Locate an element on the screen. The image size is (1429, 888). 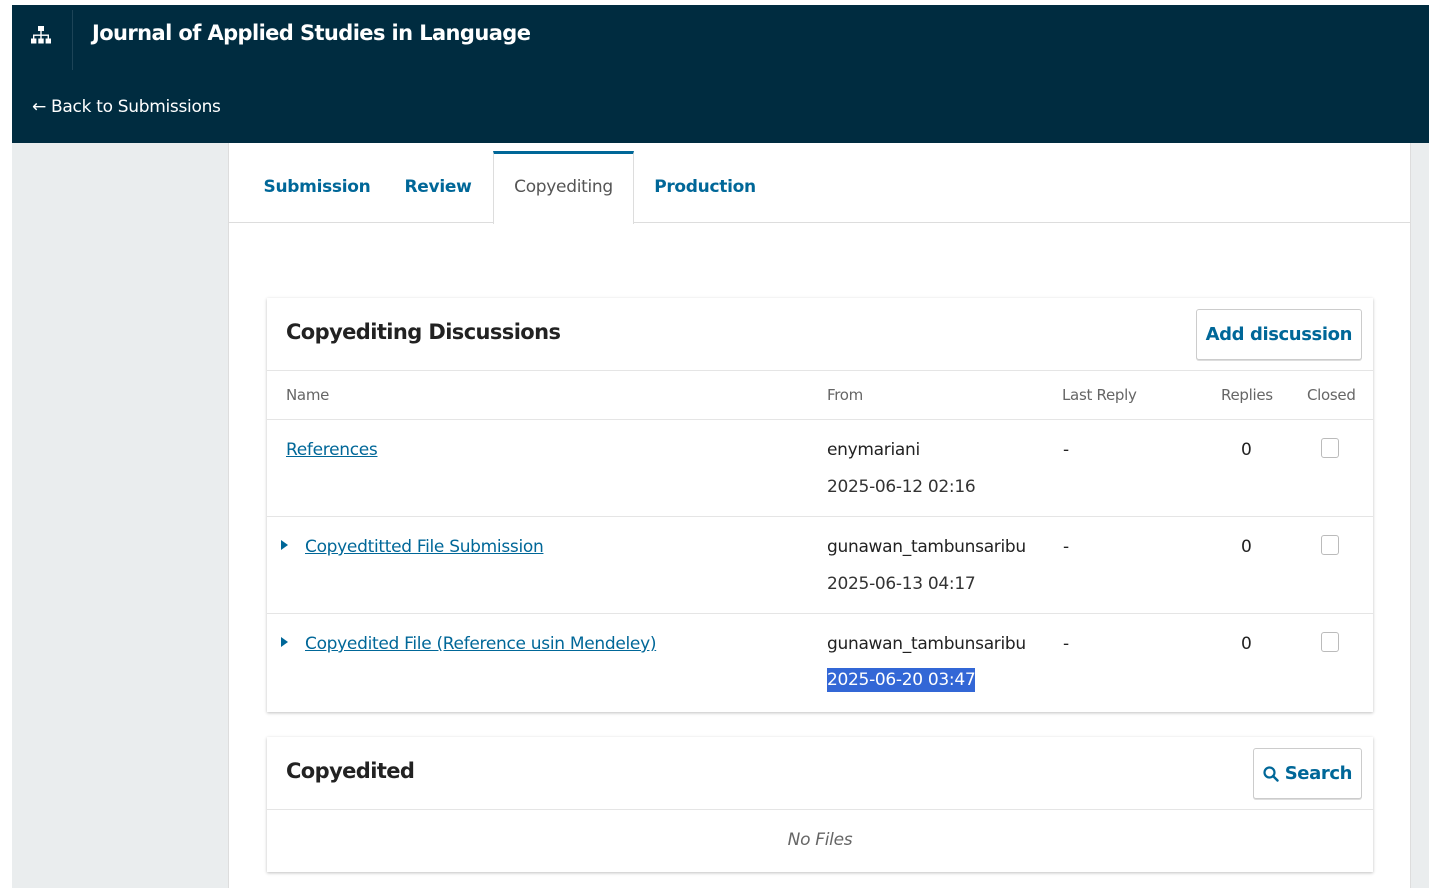
discussion-link-references: References is located at coordinates (332, 450).